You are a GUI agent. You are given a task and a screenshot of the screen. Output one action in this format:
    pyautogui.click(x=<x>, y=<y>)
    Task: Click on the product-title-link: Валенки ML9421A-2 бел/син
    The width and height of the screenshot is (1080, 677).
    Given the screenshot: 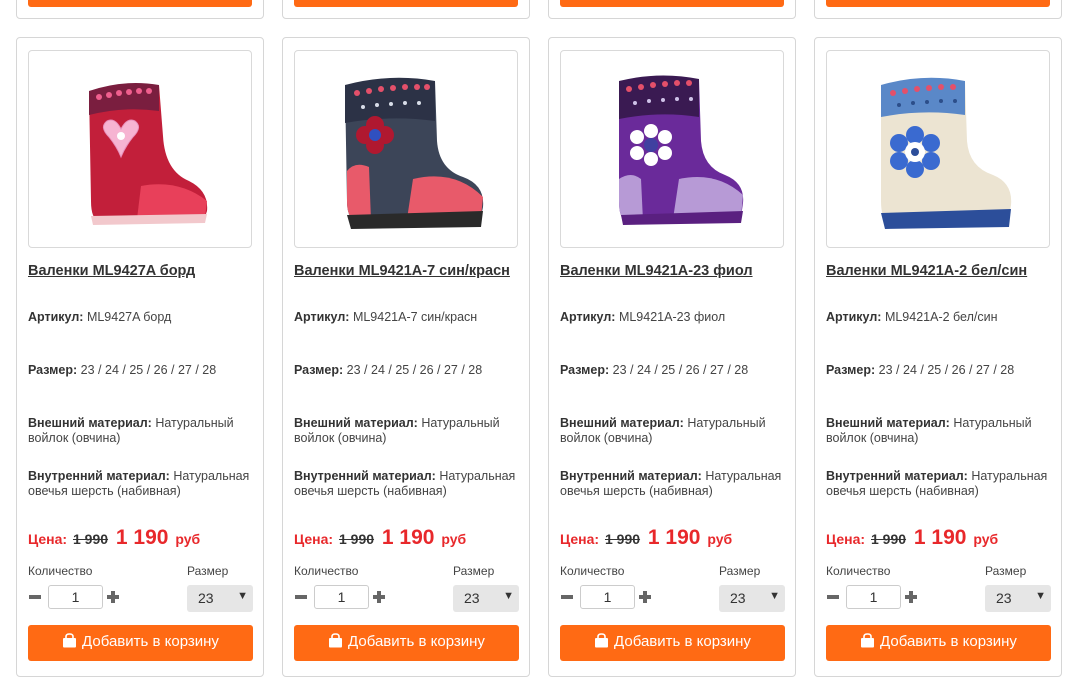 What is the action you would take?
    pyautogui.click(x=939, y=271)
    